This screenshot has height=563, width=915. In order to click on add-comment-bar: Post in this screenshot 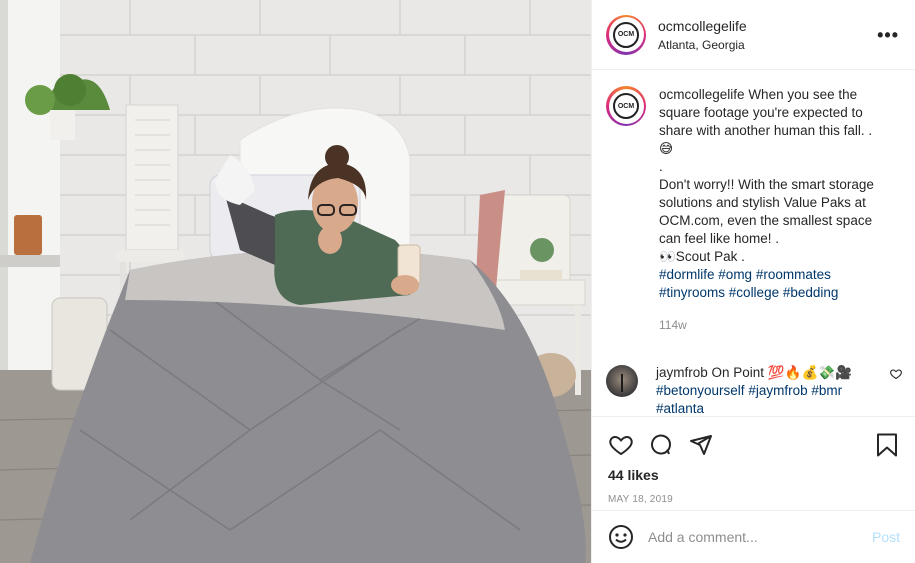, I will do `click(753, 536)`.